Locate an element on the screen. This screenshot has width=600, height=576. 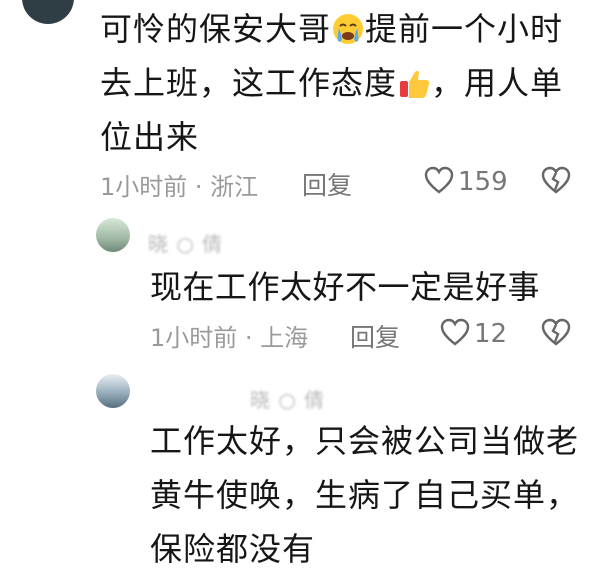
thumbs-up-icon is located at coordinates (414, 80).